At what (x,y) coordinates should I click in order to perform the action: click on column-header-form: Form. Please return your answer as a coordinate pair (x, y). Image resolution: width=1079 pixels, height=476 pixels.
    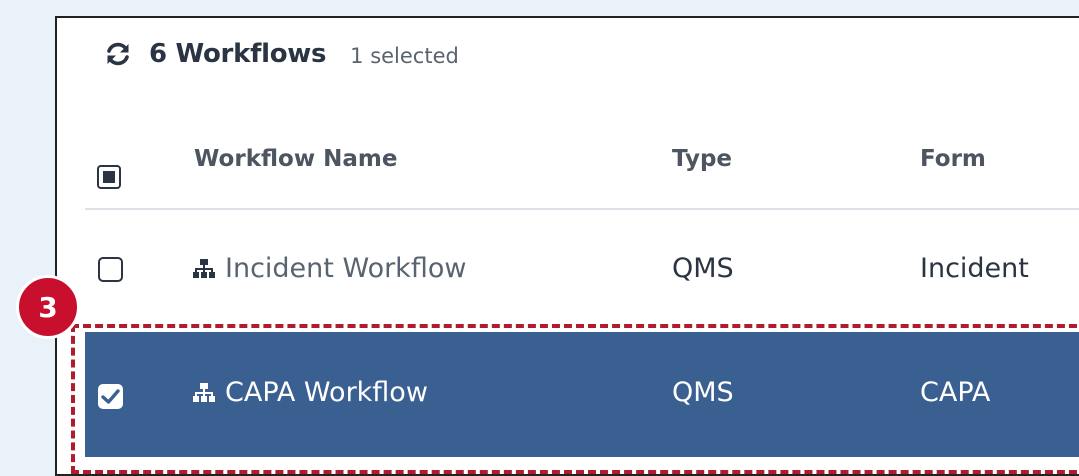
    Looking at the image, I should click on (953, 159).